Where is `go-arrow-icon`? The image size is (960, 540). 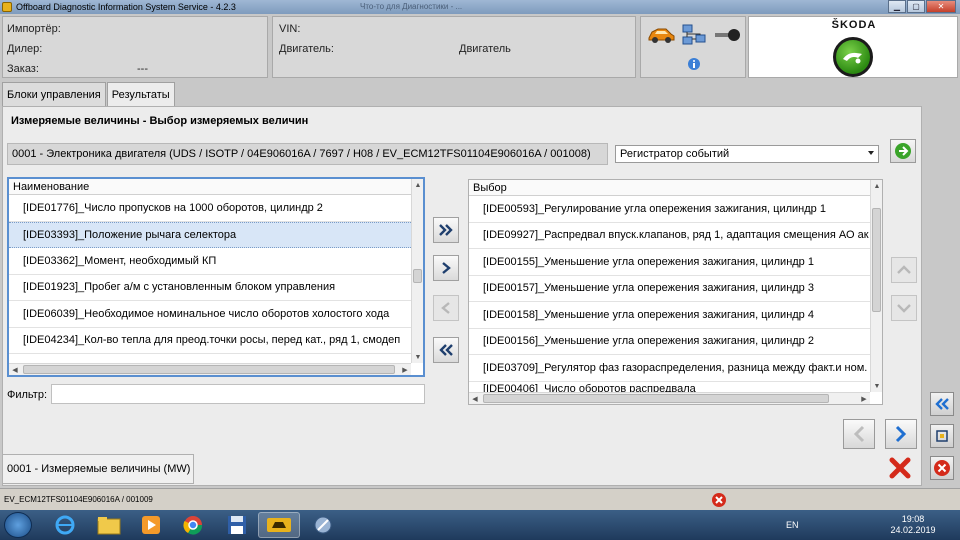
go-arrow-icon is located at coordinates (903, 151).